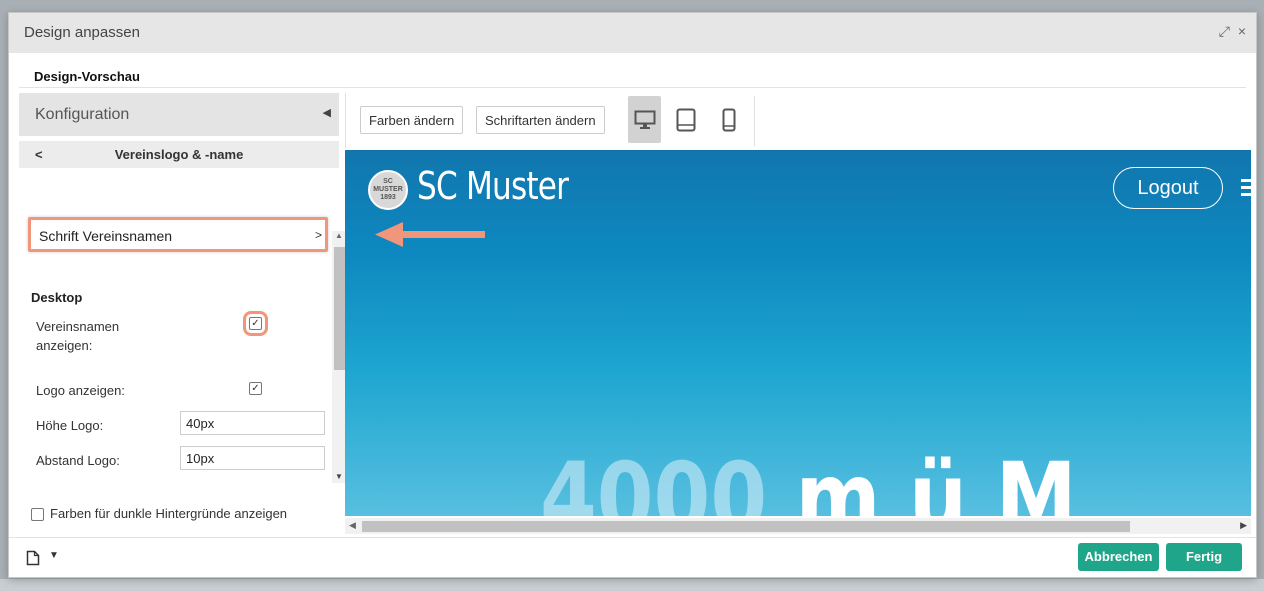 The height and width of the screenshot is (591, 1264). I want to click on club-logo: SC MUSTER 1893, so click(388, 190).